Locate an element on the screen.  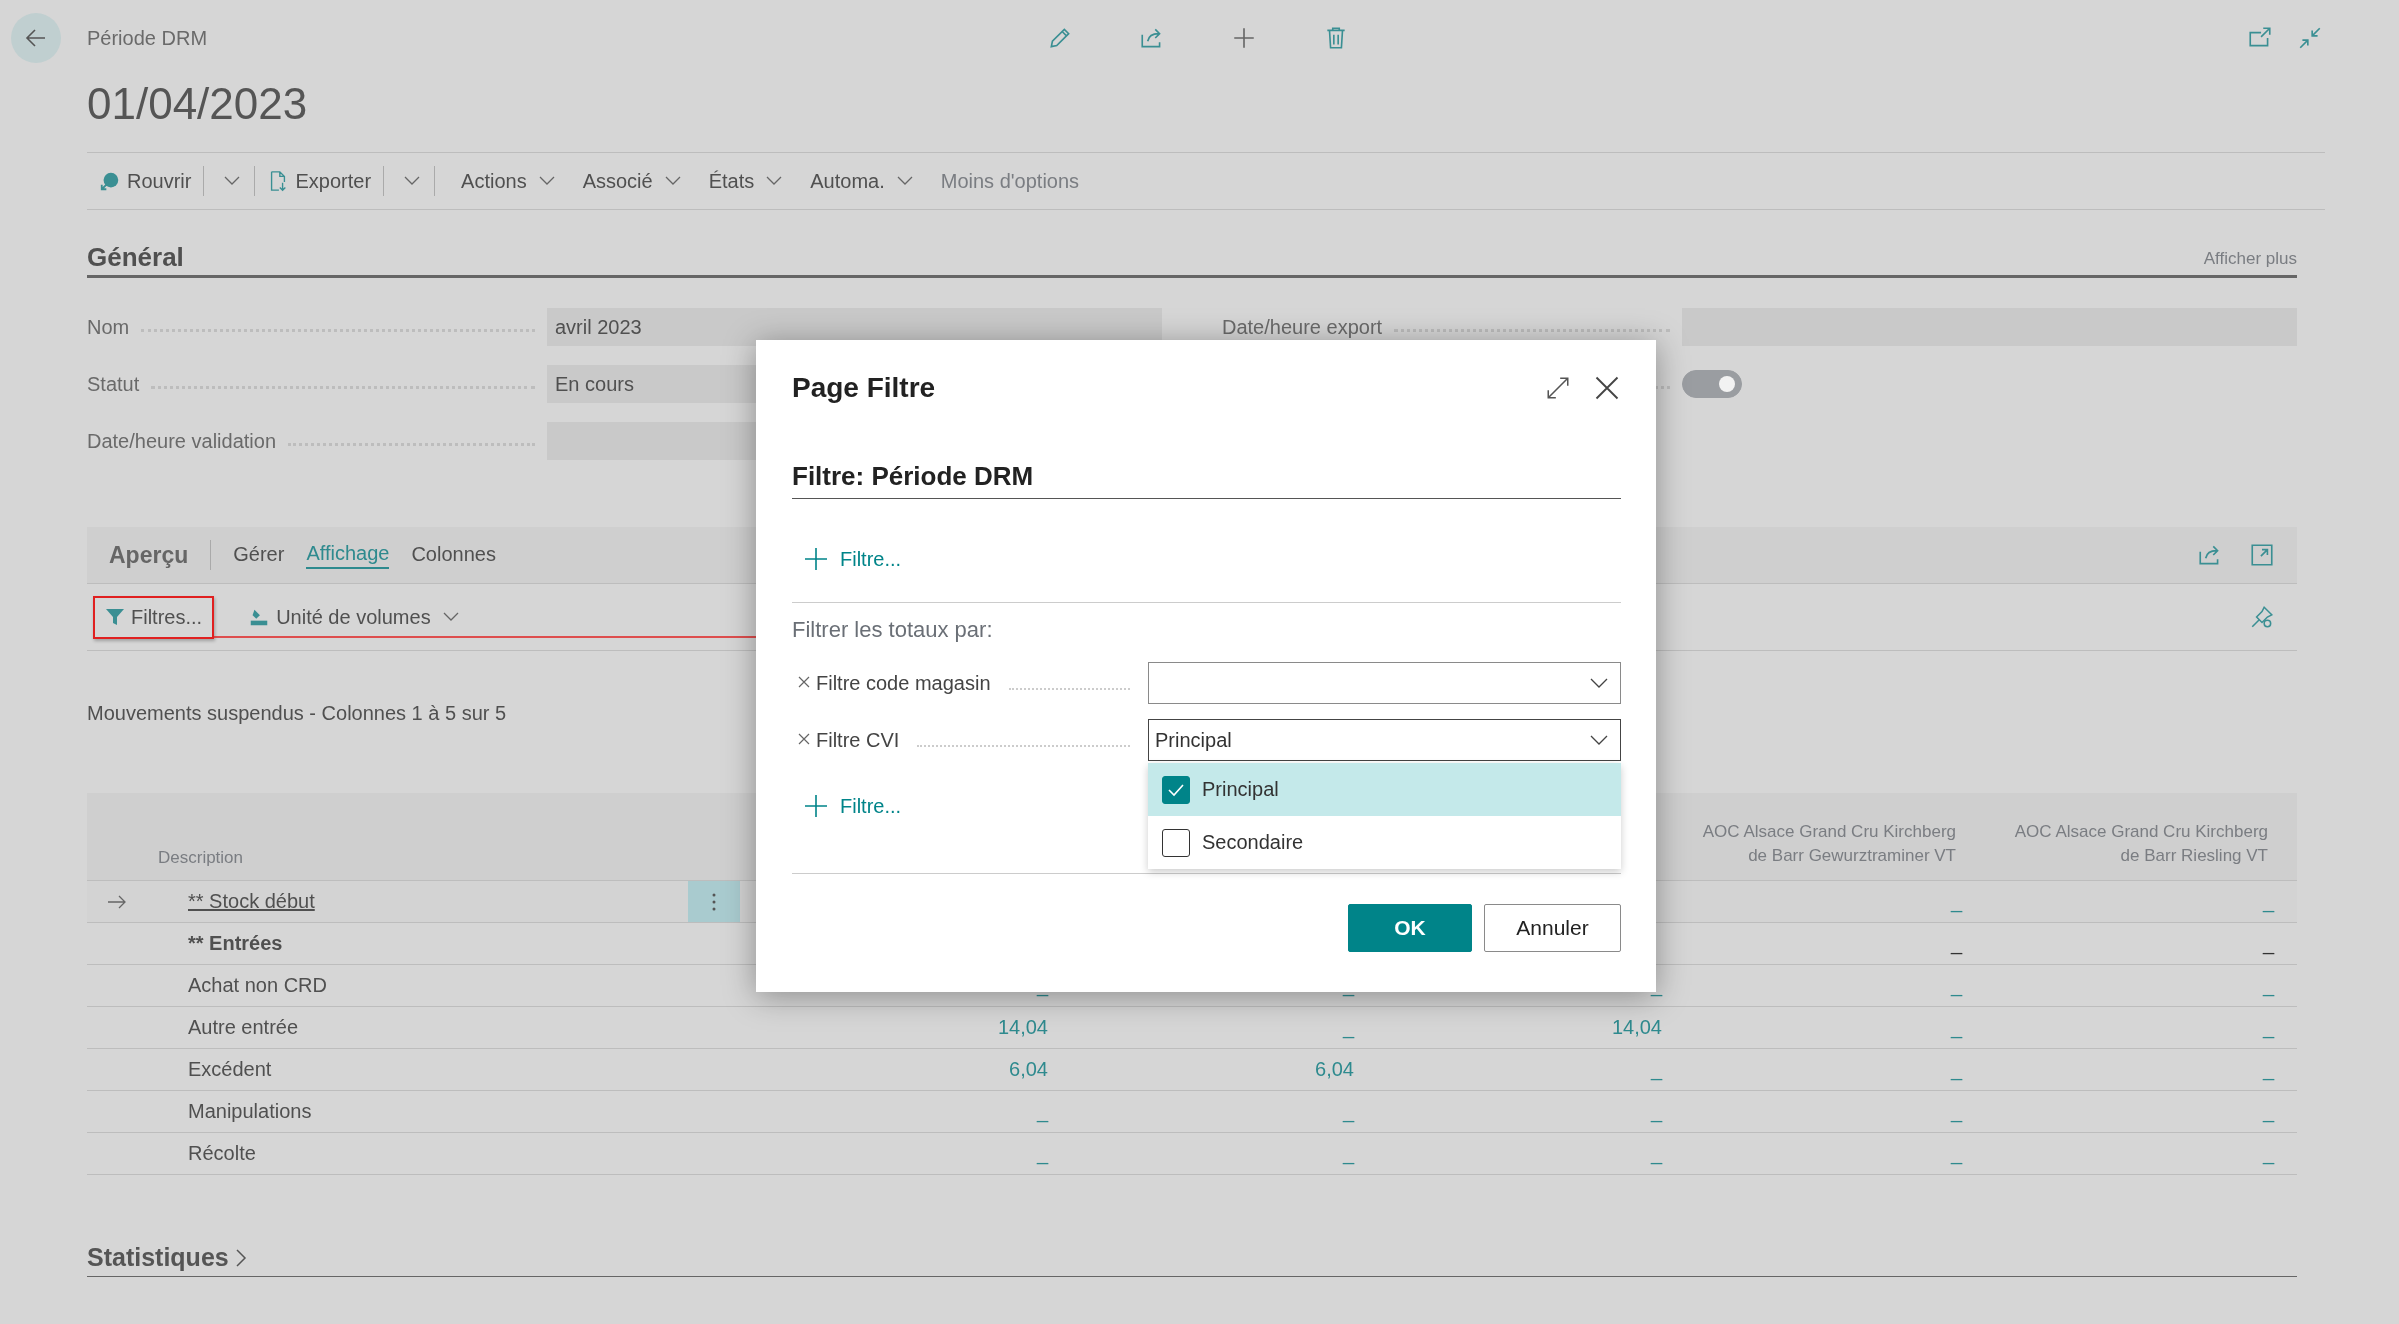
less-options-link: Moins d'options is located at coordinates (1010, 181).